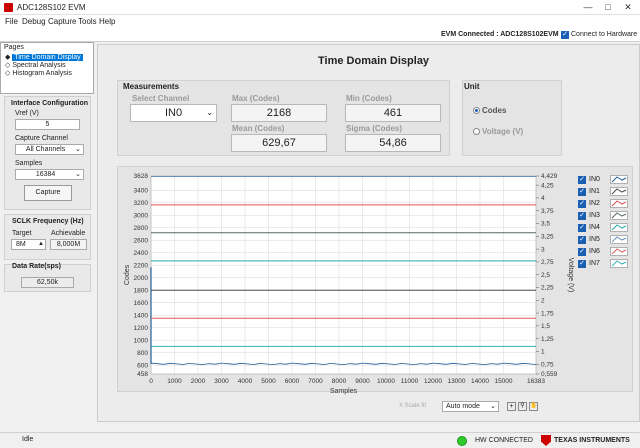  I want to click on y-tick-label: 2800, so click(141, 228).